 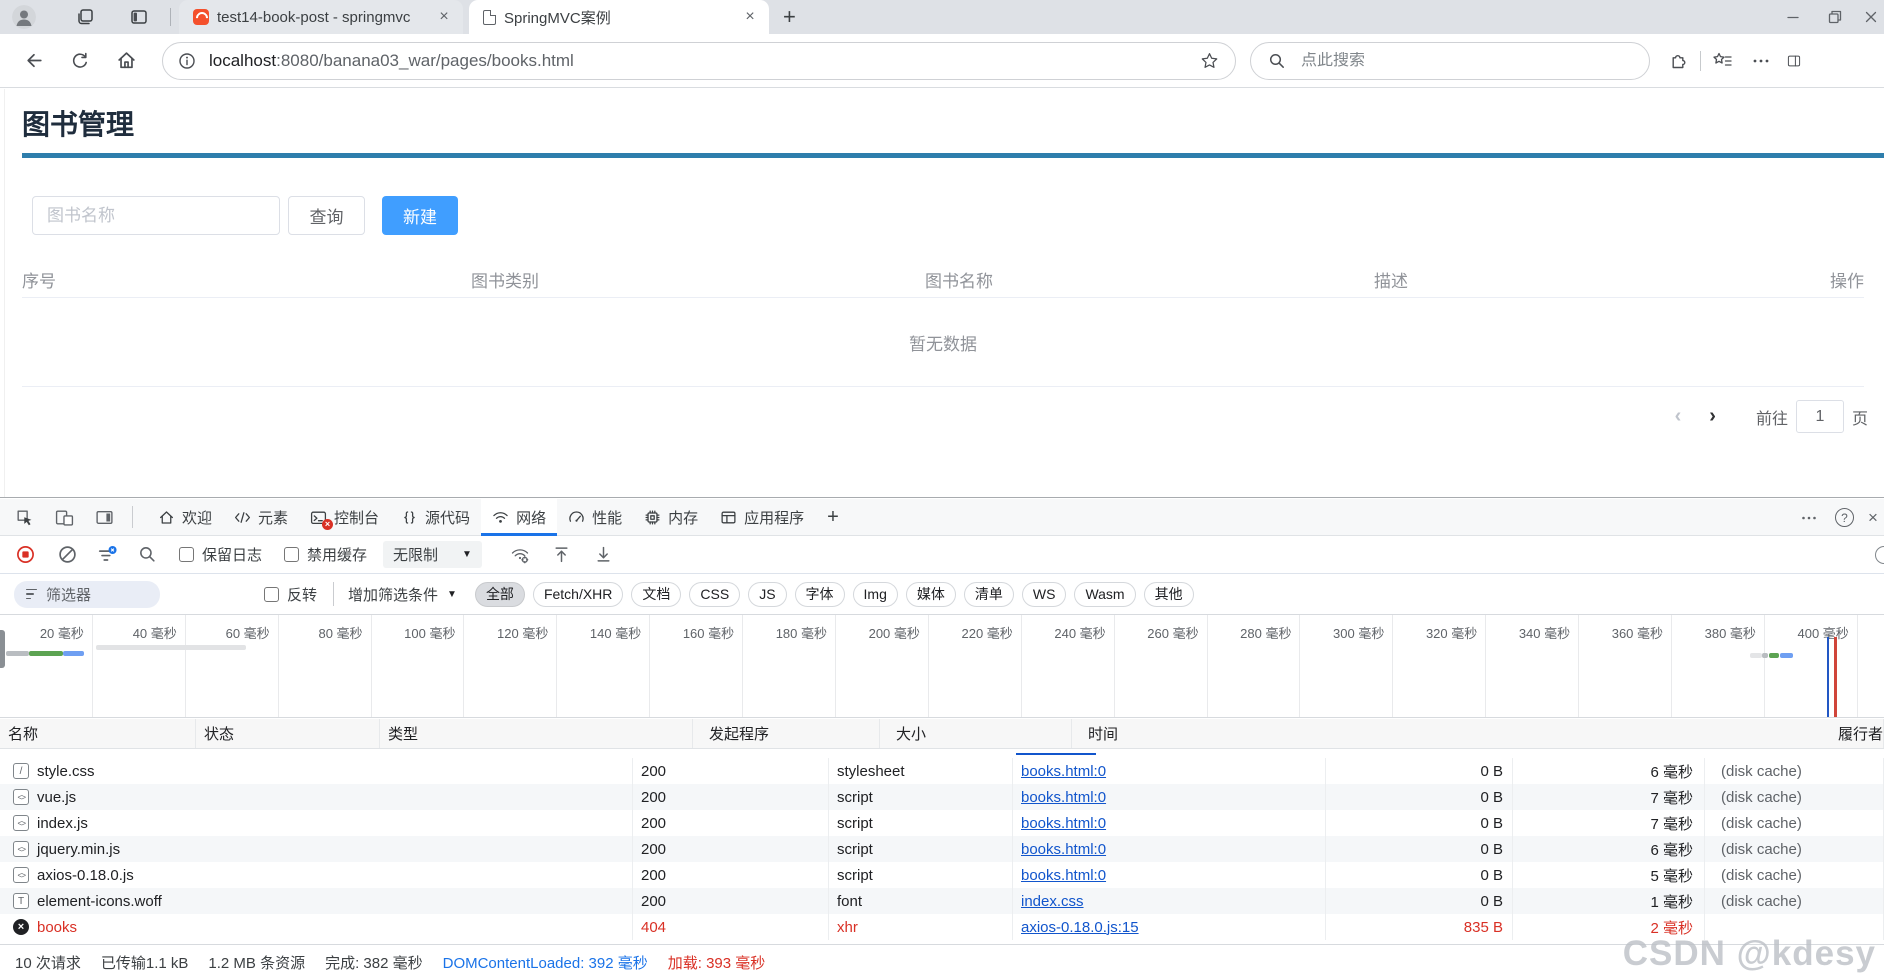 I want to click on request-type-pill: 其他, so click(x=1168, y=594).